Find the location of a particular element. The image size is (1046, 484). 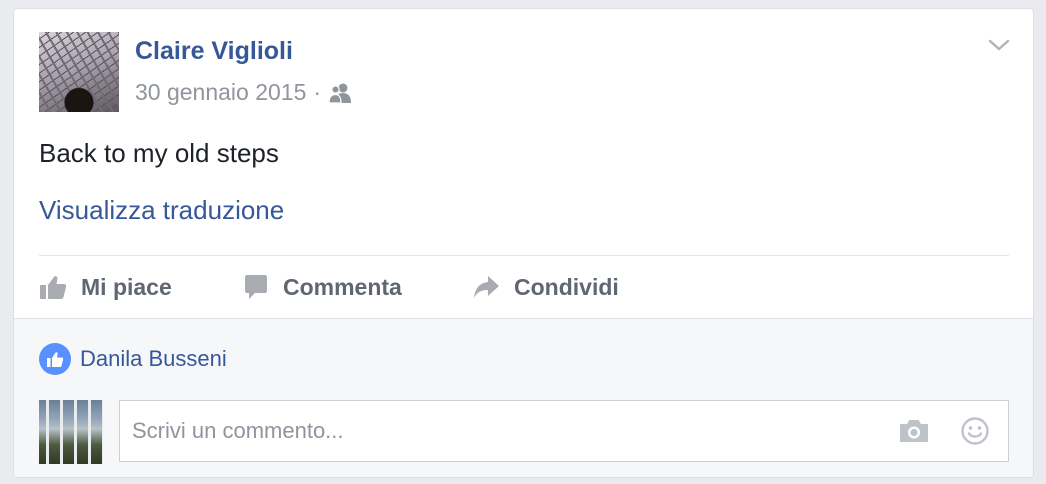

current-user-avatar is located at coordinates (71, 432).